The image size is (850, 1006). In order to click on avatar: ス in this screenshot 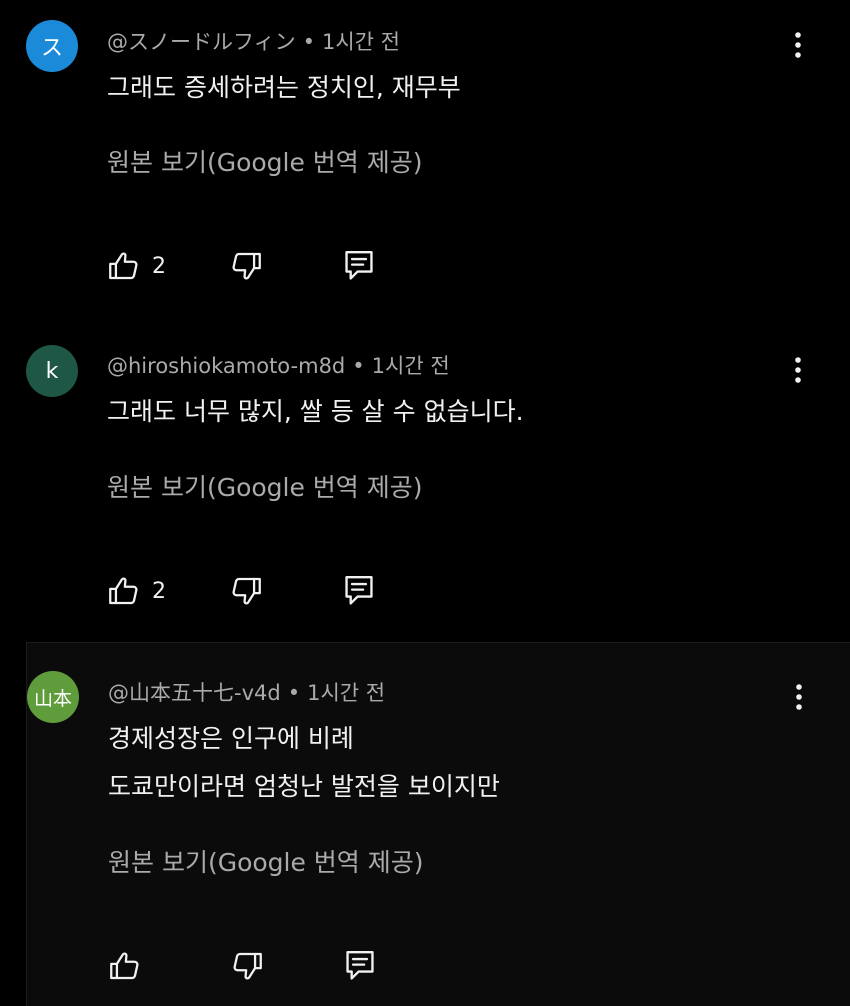, I will do `click(52, 46)`.